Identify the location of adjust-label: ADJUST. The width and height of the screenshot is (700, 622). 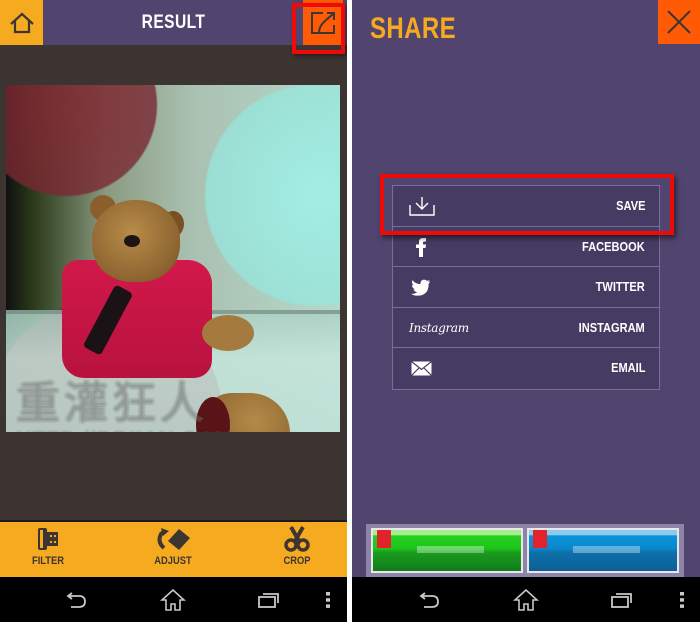
(173, 561).